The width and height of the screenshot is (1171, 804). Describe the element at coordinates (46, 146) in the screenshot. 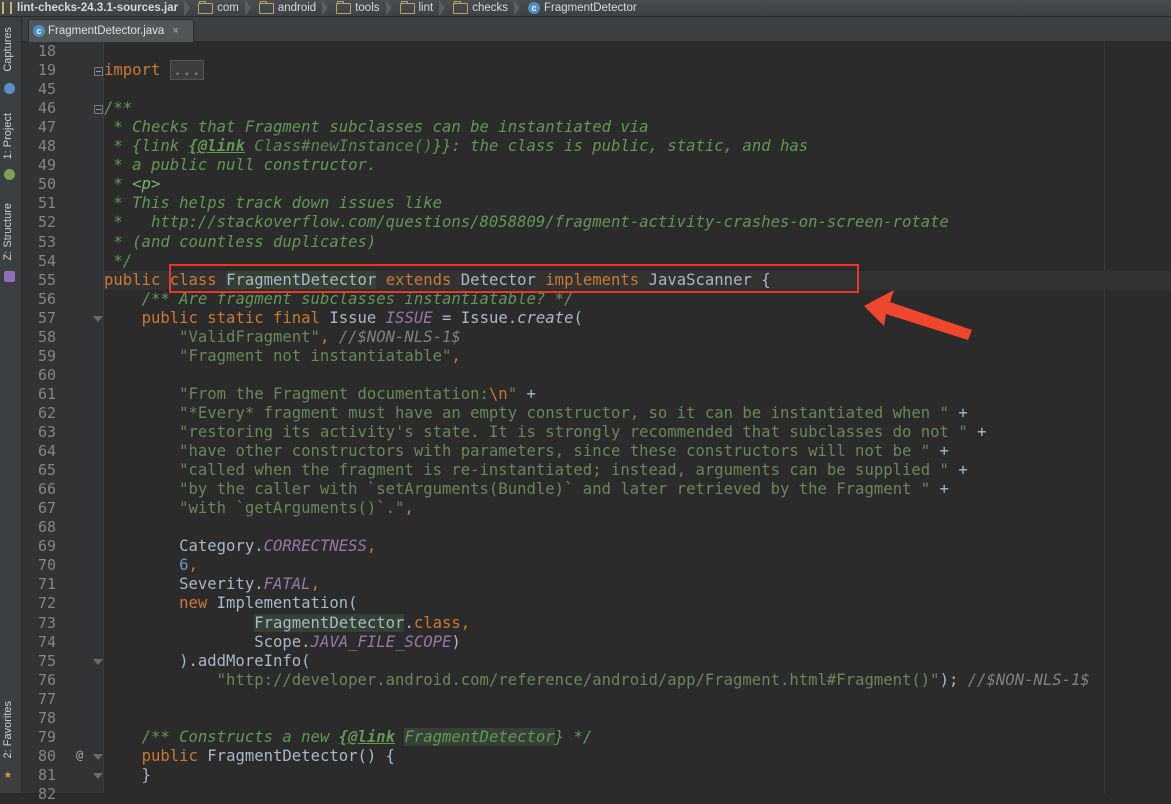

I see `line-number: 48` at that location.